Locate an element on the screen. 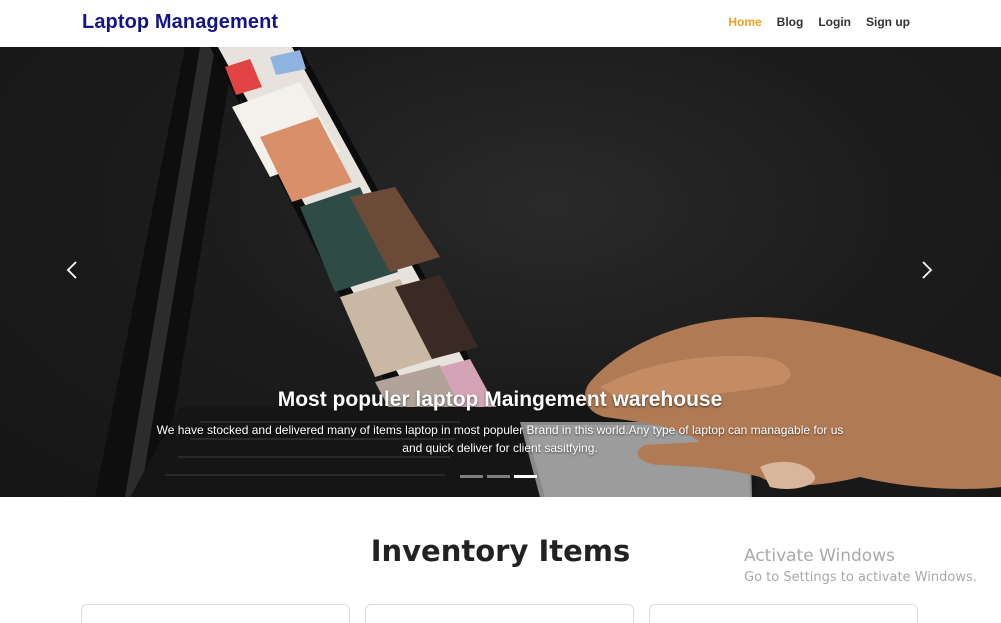 Image resolution: width=1001 pixels, height=623 pixels. brand-logo-text: Laptop Management is located at coordinates (180, 22).